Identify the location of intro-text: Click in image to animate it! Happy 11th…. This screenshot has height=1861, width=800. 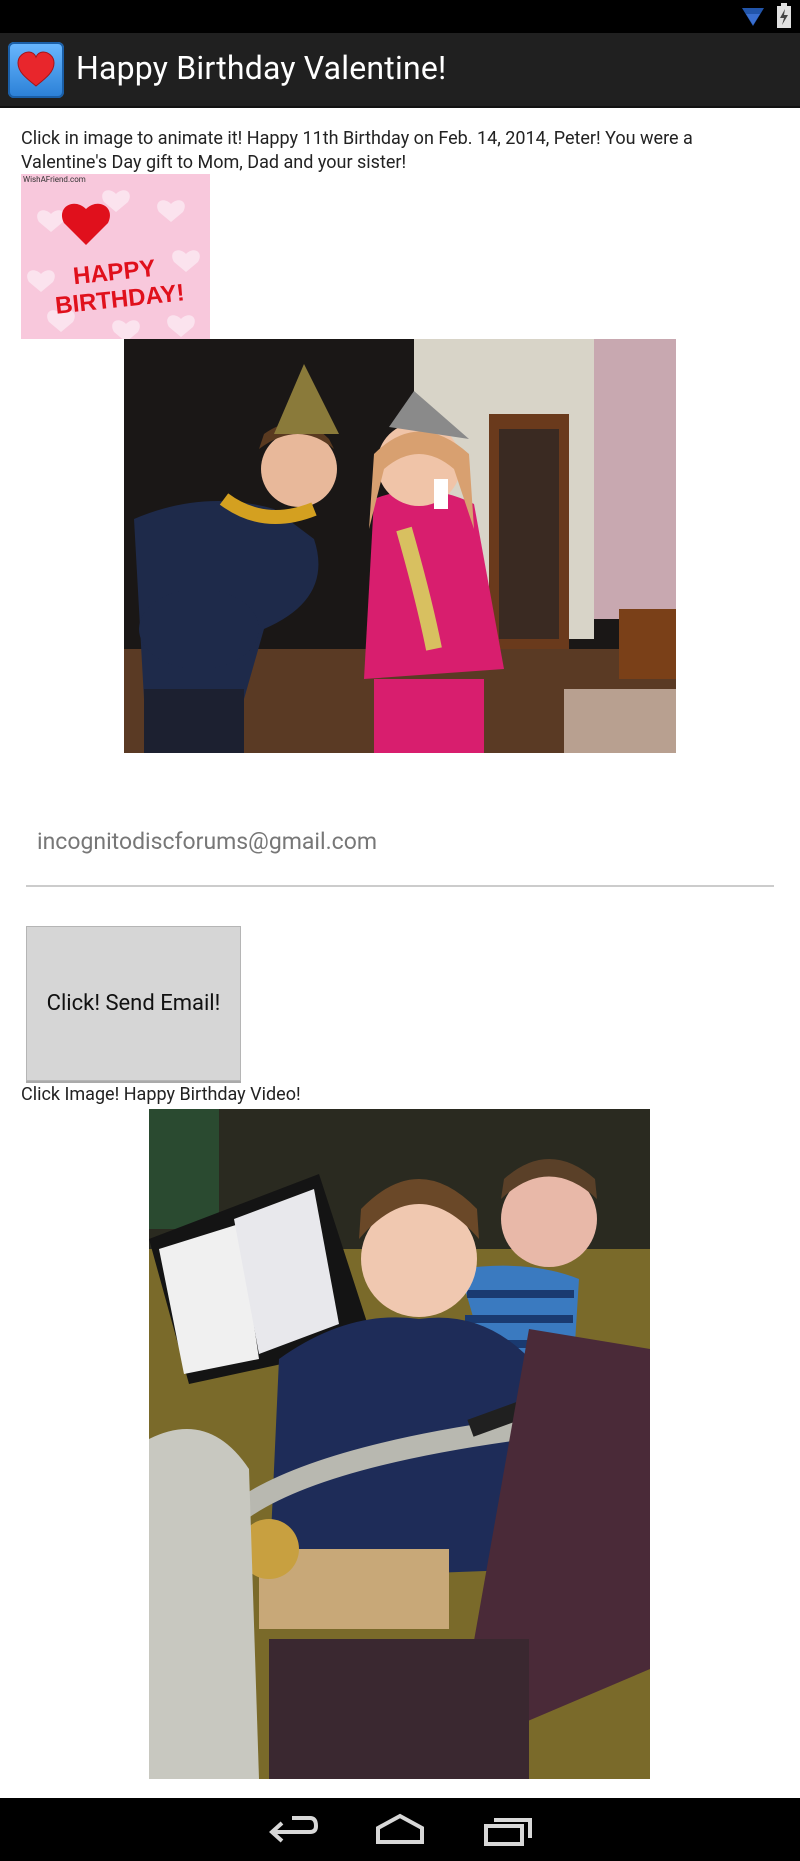
(357, 150).